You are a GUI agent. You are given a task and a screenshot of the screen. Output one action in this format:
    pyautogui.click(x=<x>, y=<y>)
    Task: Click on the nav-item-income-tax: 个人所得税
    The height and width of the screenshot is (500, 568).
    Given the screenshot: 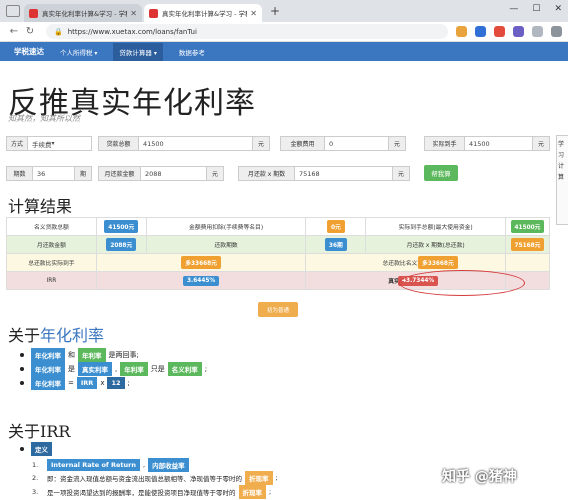 What is the action you would take?
    pyautogui.click(x=78, y=52)
    